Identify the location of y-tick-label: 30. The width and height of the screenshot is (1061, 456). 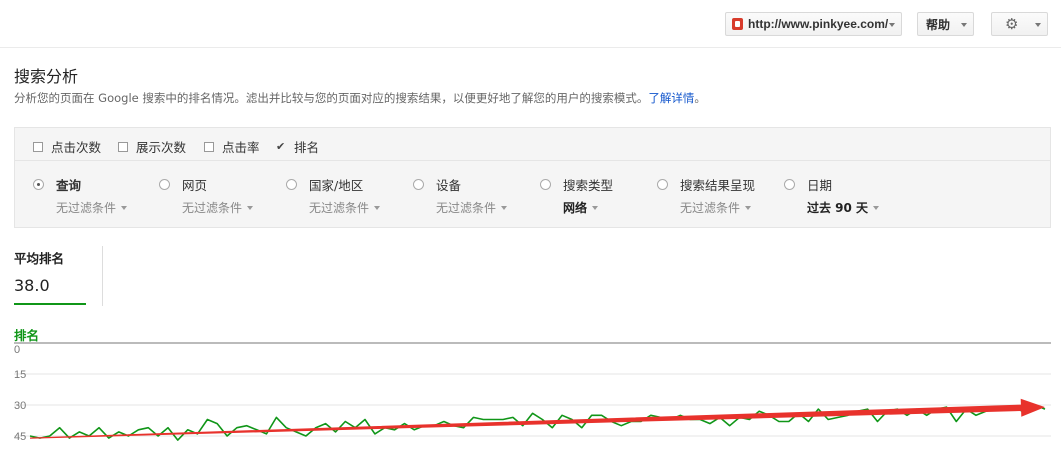
(20, 406).